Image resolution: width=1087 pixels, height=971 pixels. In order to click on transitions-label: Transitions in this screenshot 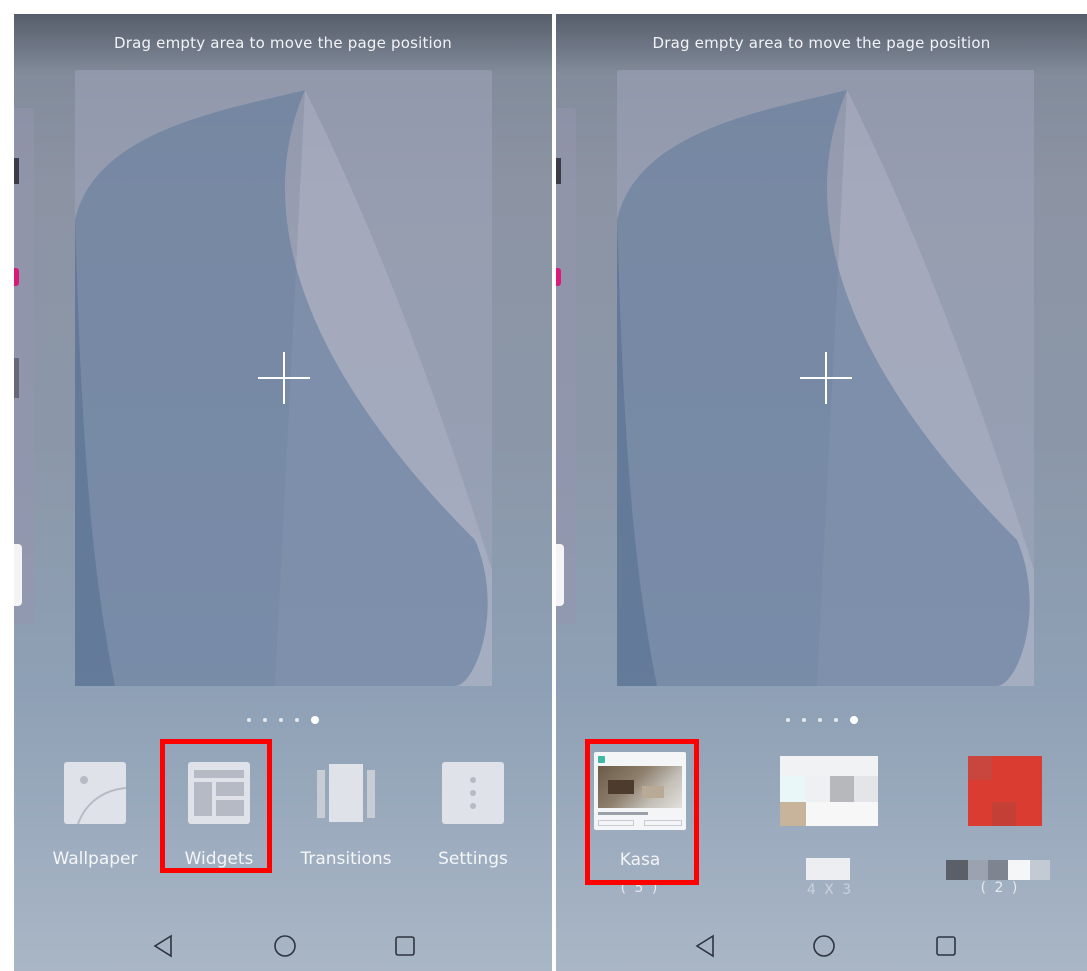, I will do `click(346, 859)`.